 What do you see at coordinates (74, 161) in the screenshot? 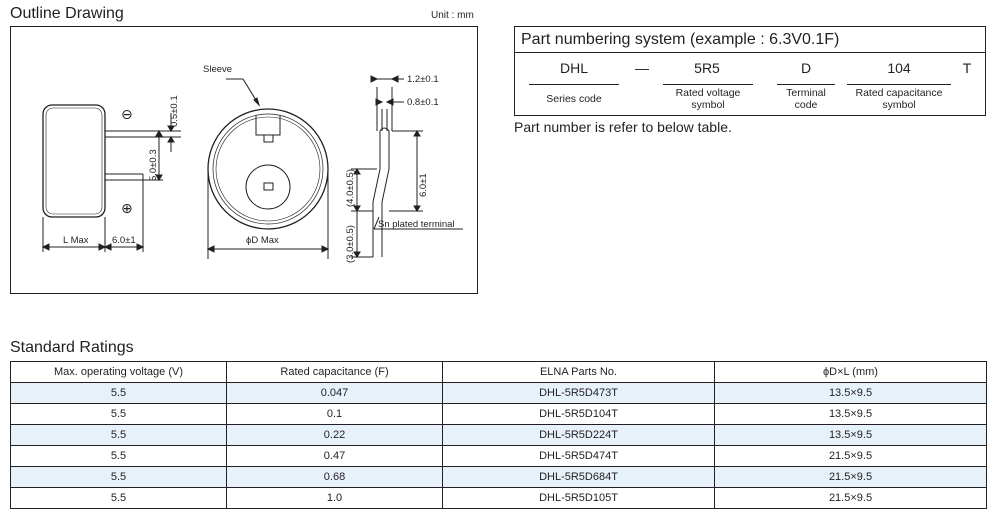
I see `side-view-body` at bounding box center [74, 161].